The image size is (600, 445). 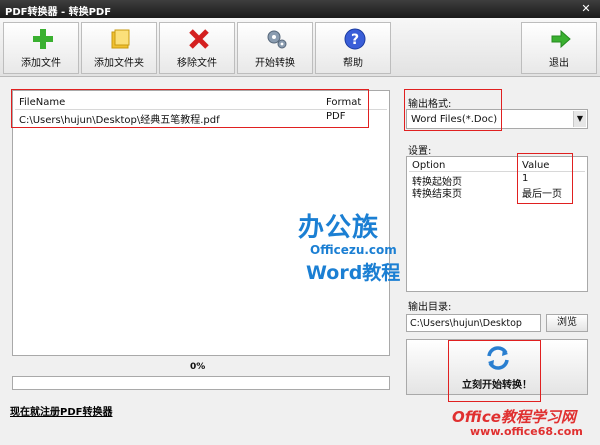 What do you see at coordinates (201, 383) in the screenshot?
I see `progress-bar` at bounding box center [201, 383].